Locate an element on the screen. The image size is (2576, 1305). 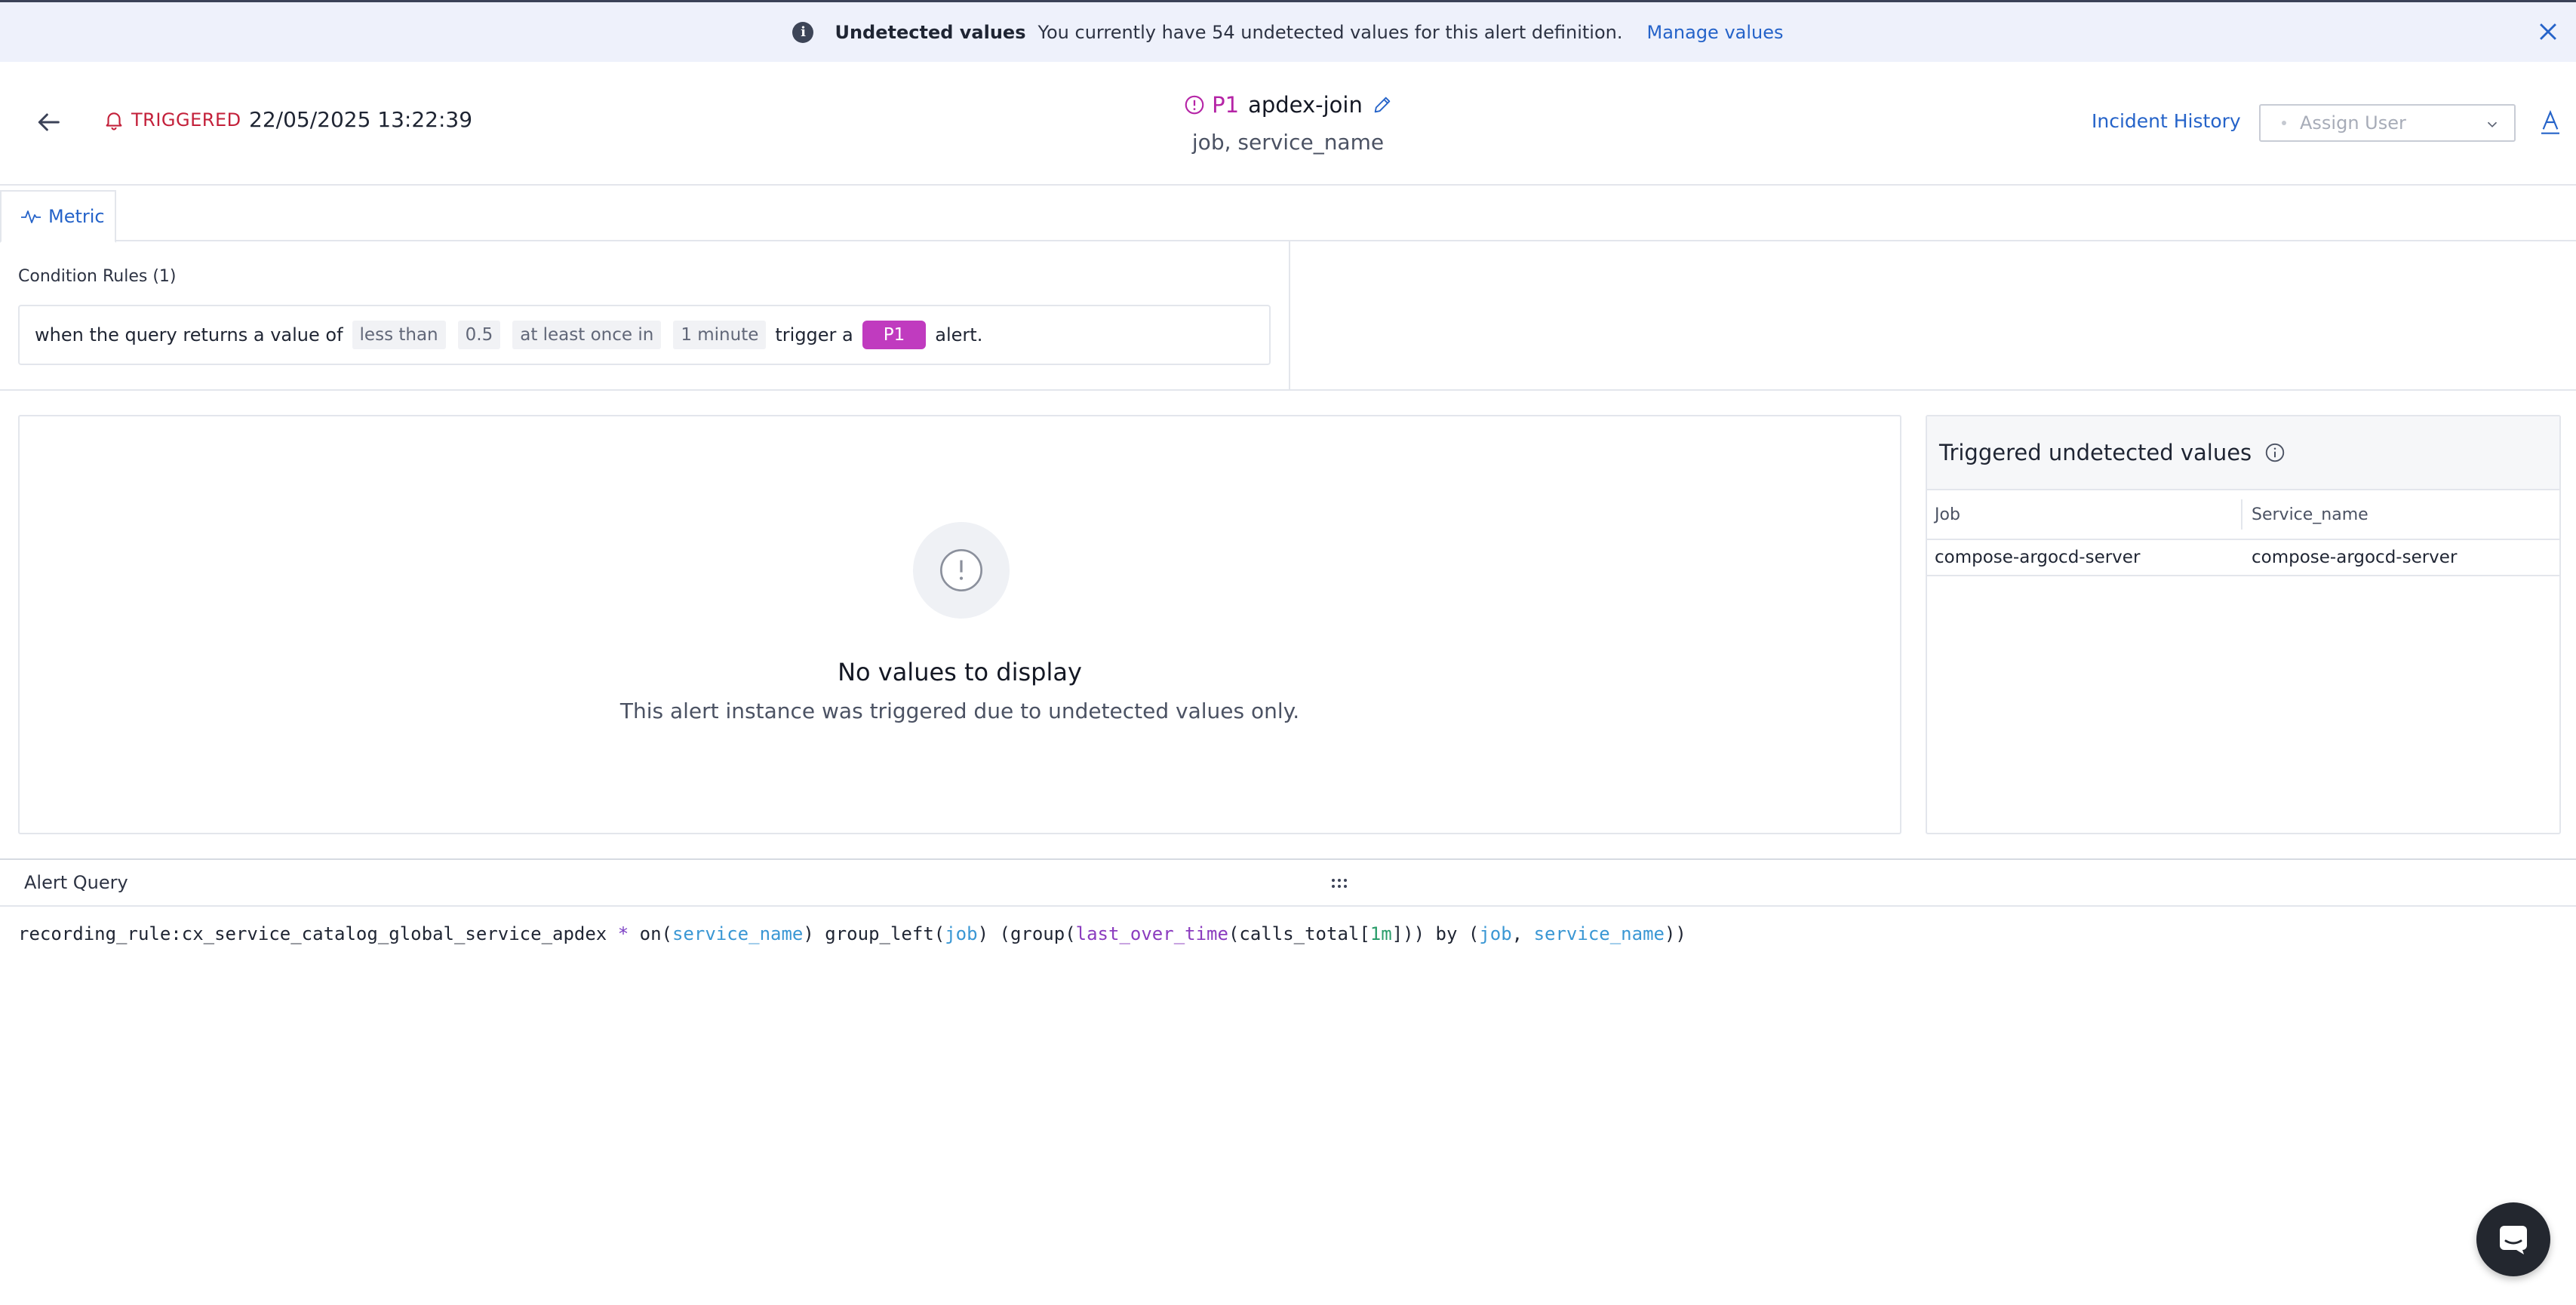
chevron-down-icon is located at coordinates (2492, 124).